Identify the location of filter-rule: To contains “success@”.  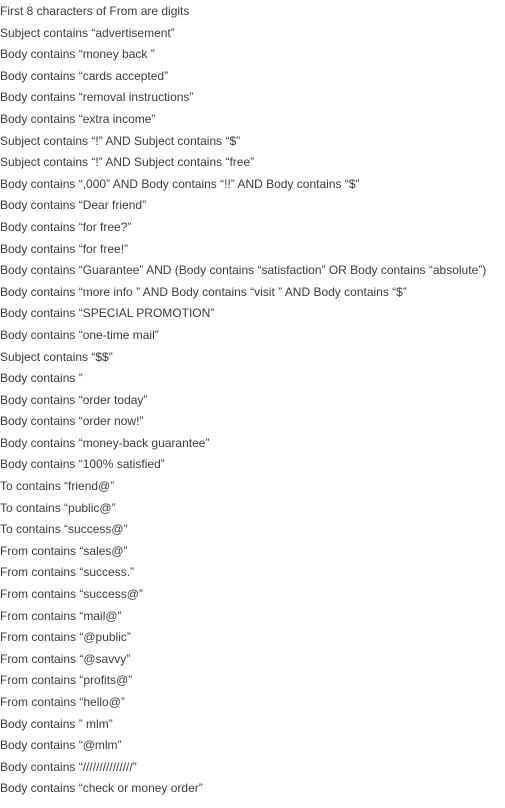
(64, 529).